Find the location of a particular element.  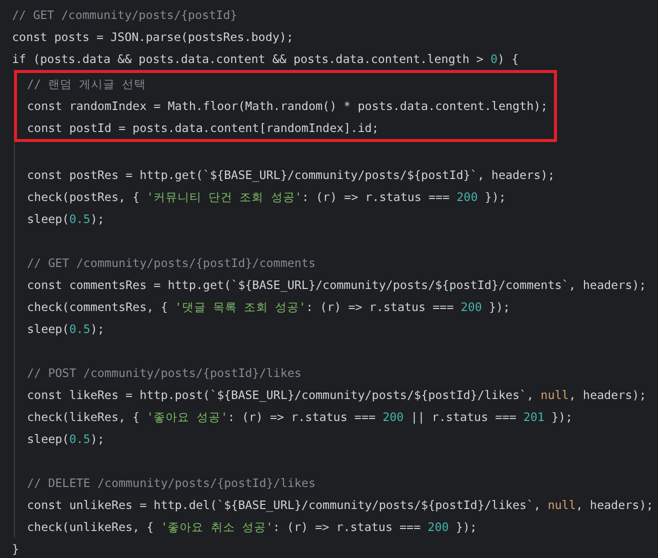

code-line: // DELETE /community/posts/{postId}/likes is located at coordinates (171, 483).